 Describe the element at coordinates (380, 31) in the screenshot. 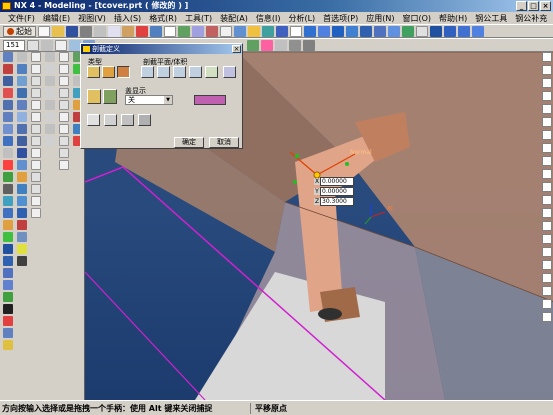

I see `view-left-icon` at that location.